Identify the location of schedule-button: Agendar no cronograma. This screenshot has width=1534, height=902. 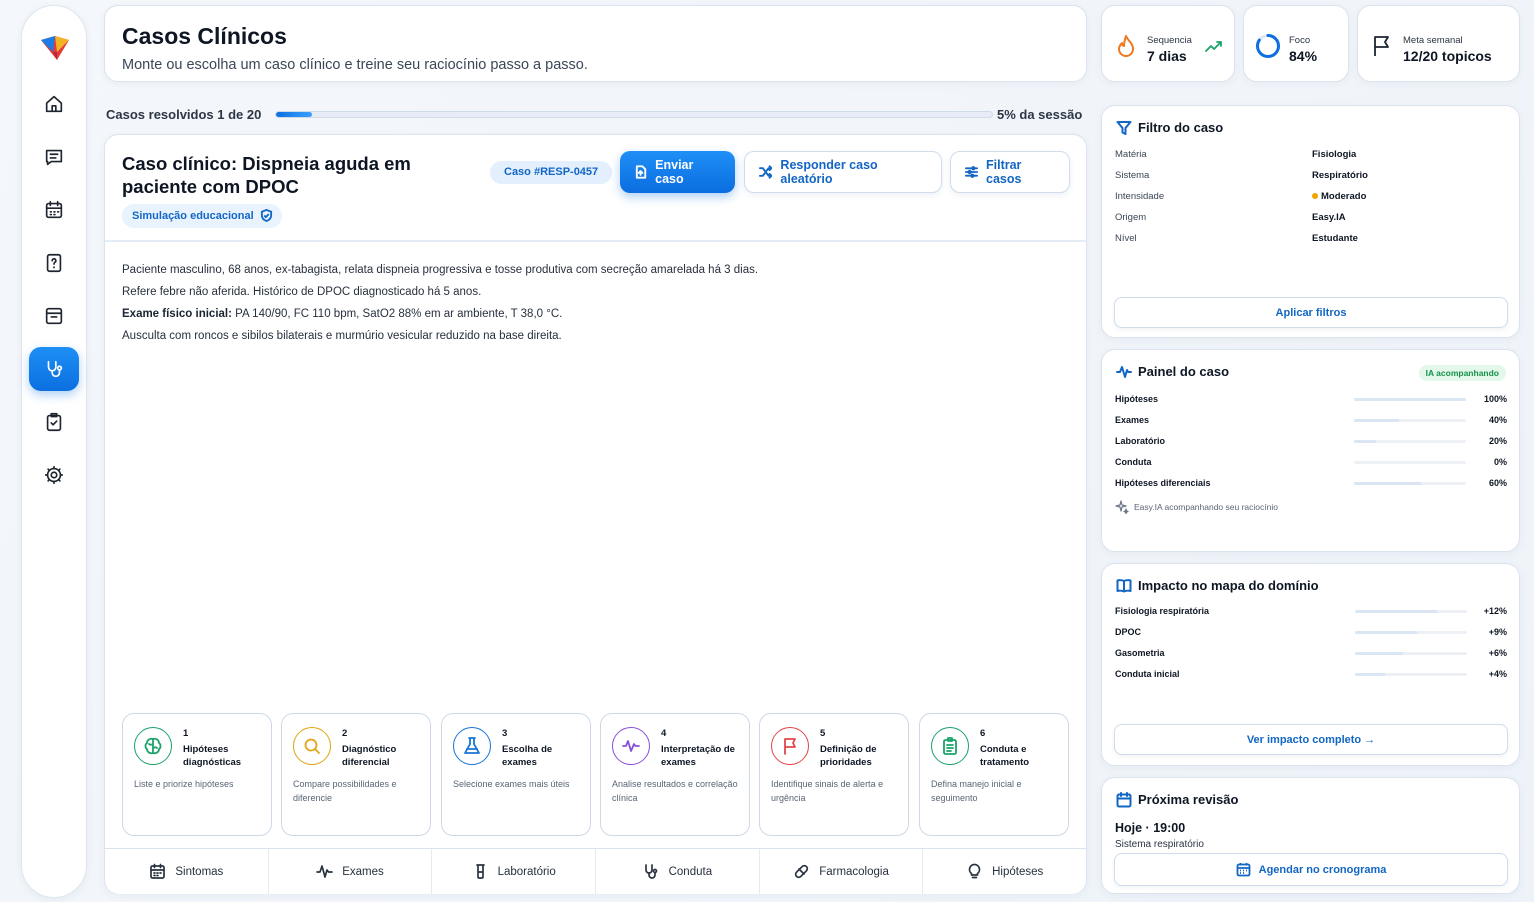
(1311, 869).